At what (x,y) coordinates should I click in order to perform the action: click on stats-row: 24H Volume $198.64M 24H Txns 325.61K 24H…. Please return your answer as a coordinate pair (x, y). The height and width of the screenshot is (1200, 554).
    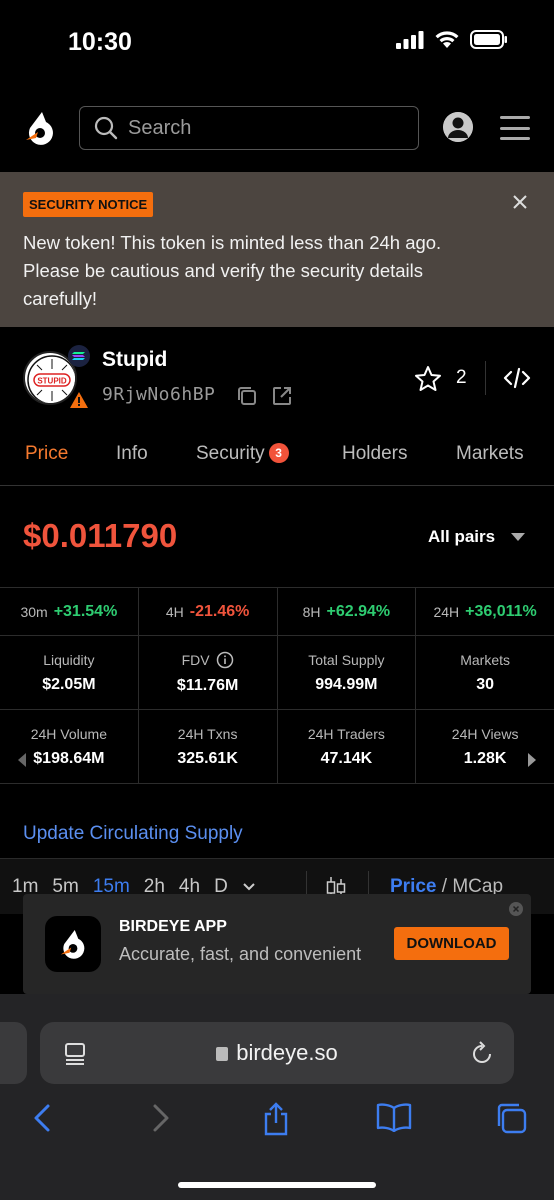
    Looking at the image, I should click on (277, 746).